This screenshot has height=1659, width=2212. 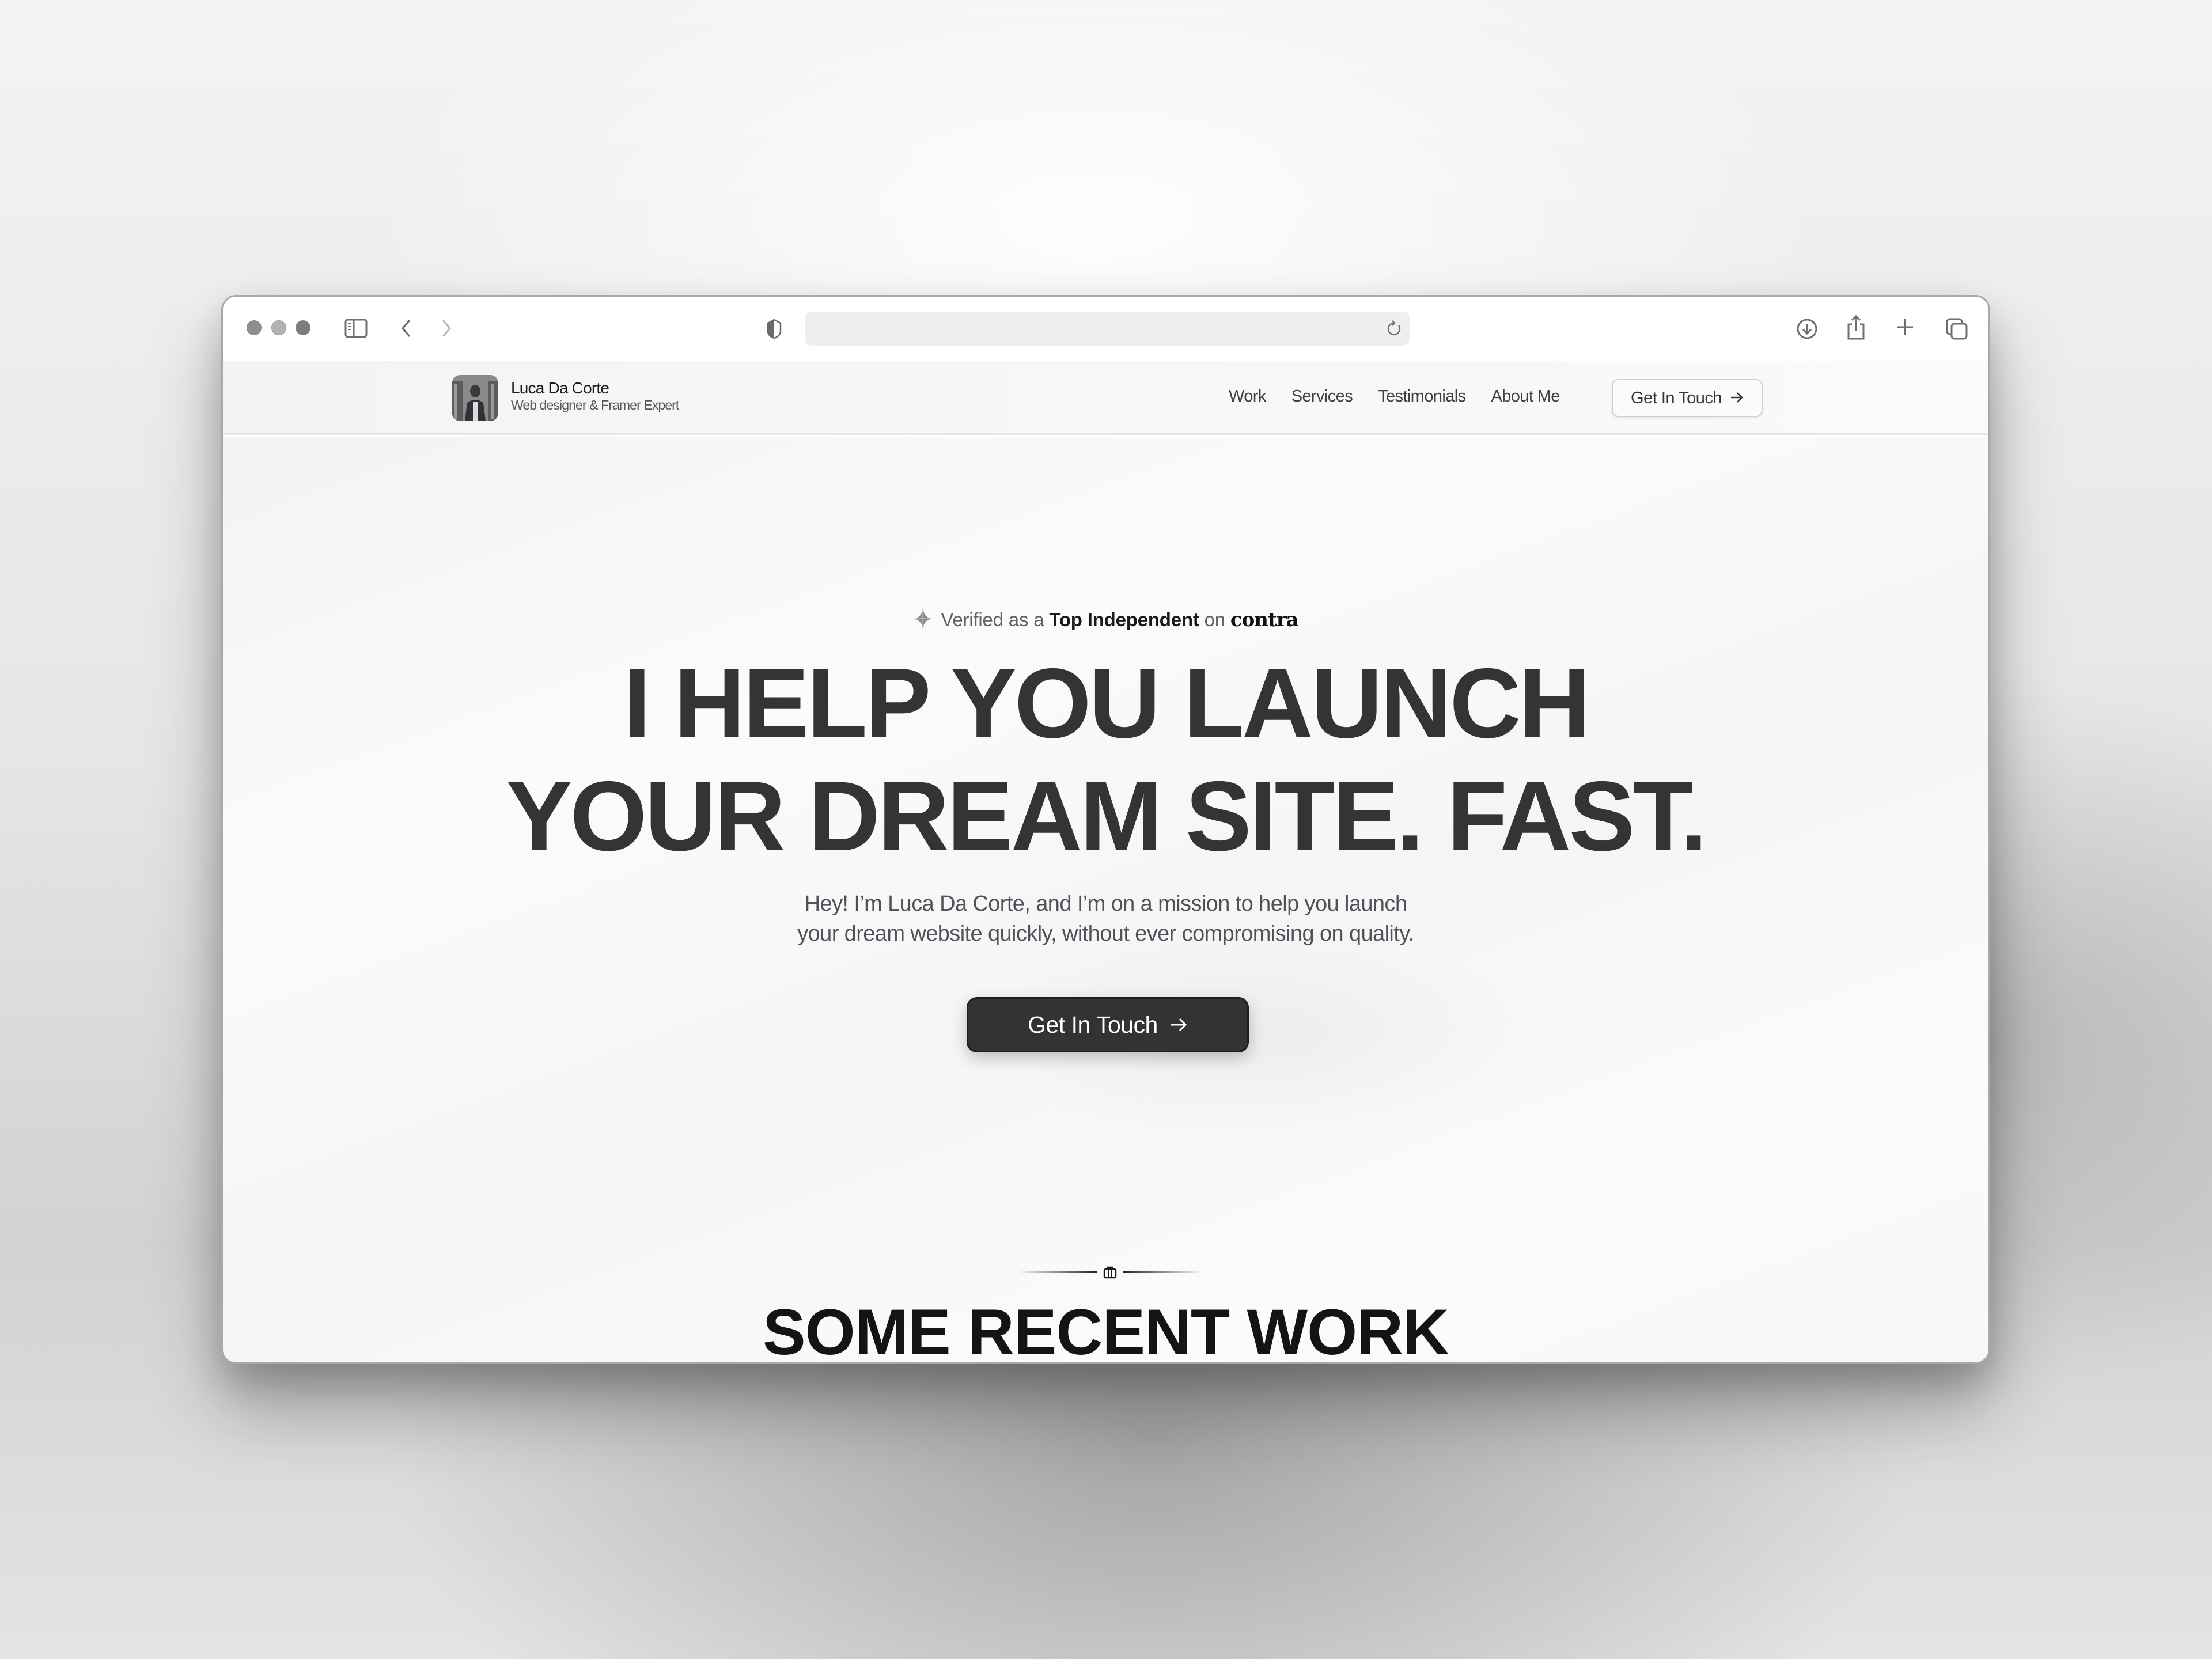 I want to click on tabs-overview-icon, so click(x=1956, y=328).